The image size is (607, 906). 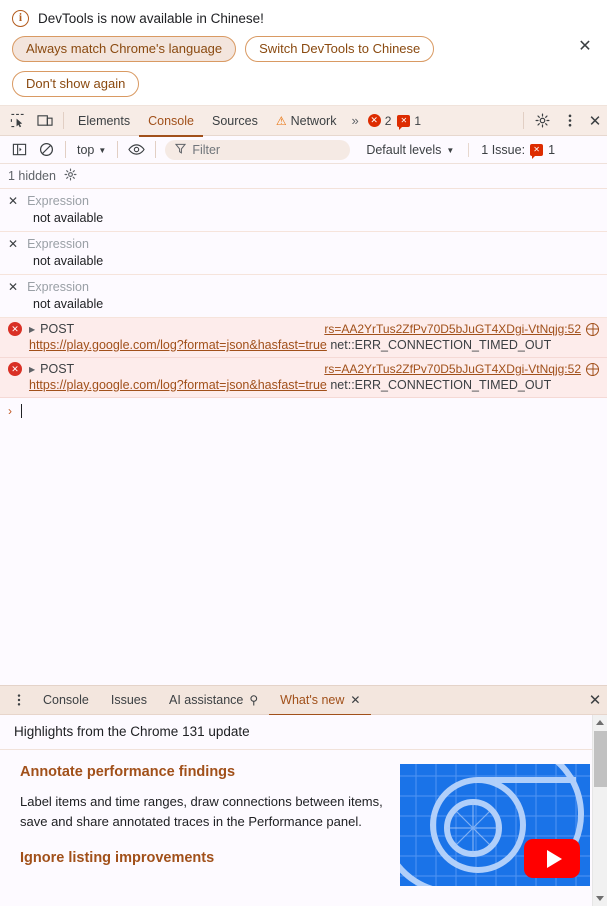 I want to click on clear-console-icon, so click(x=46, y=150).